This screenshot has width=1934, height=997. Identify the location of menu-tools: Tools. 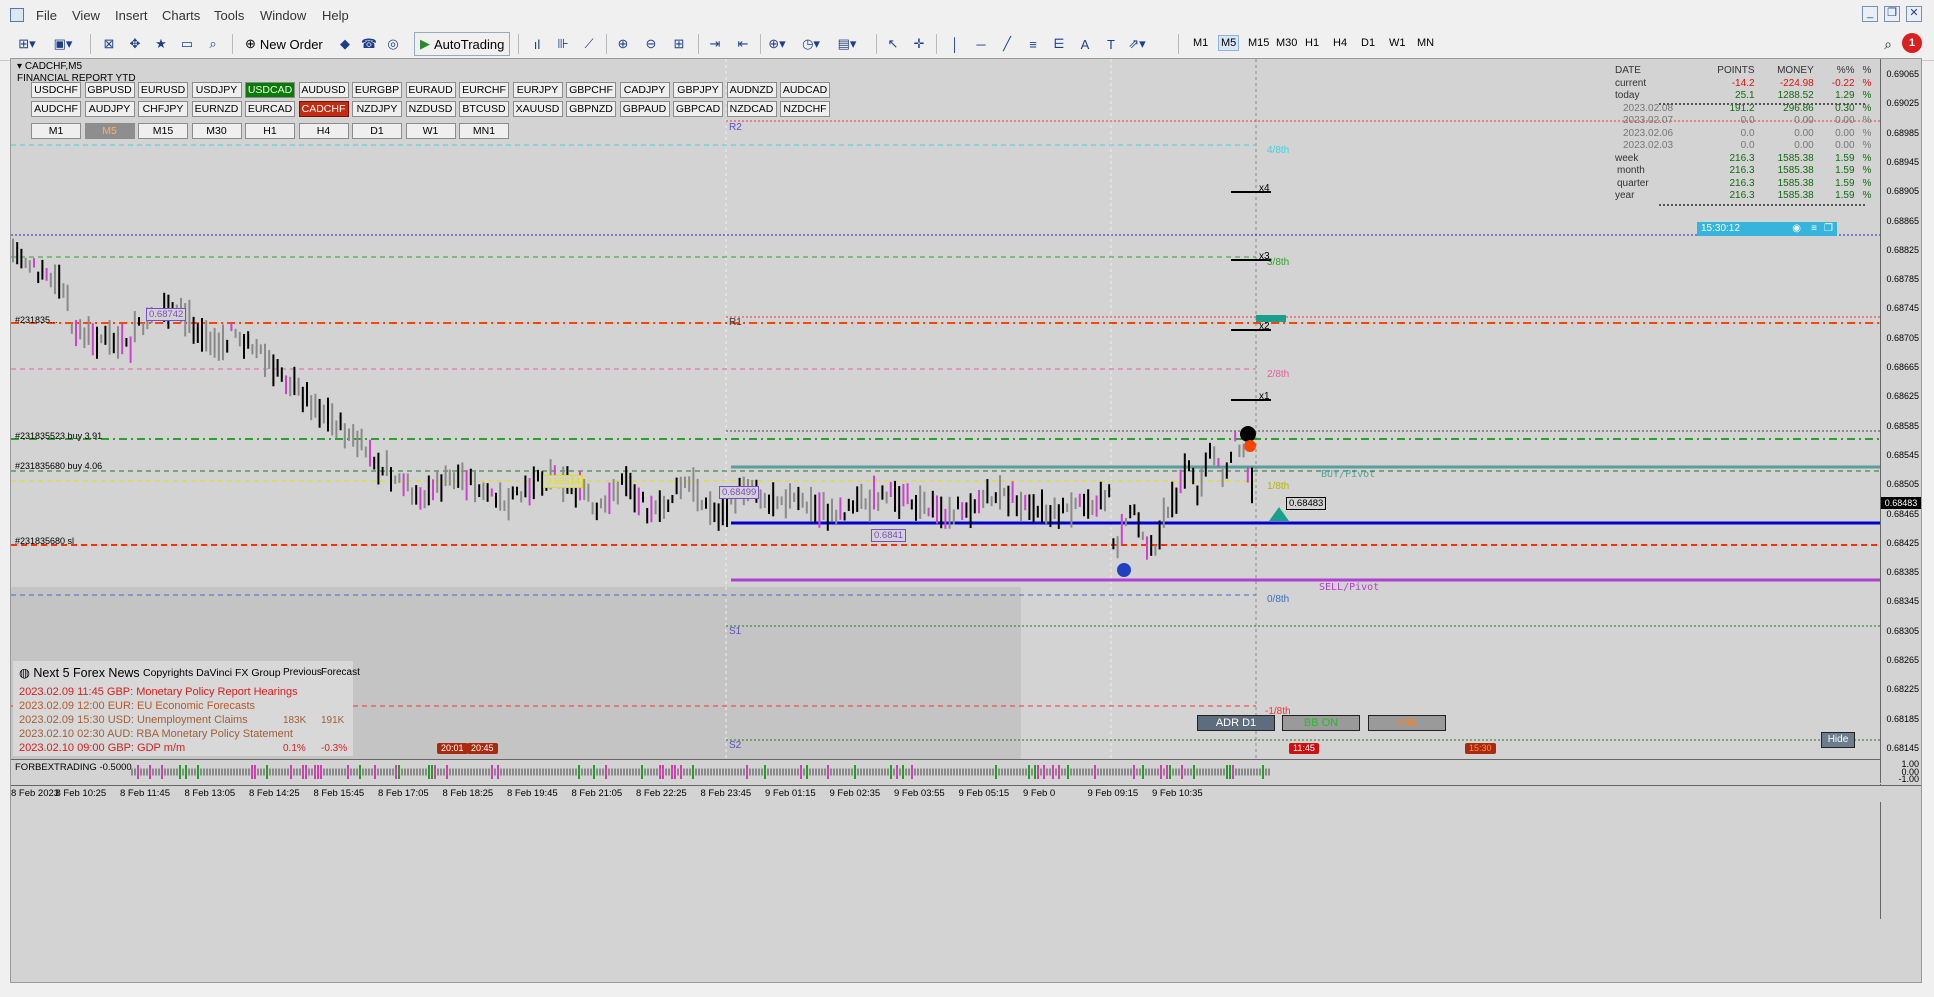
(229, 15).